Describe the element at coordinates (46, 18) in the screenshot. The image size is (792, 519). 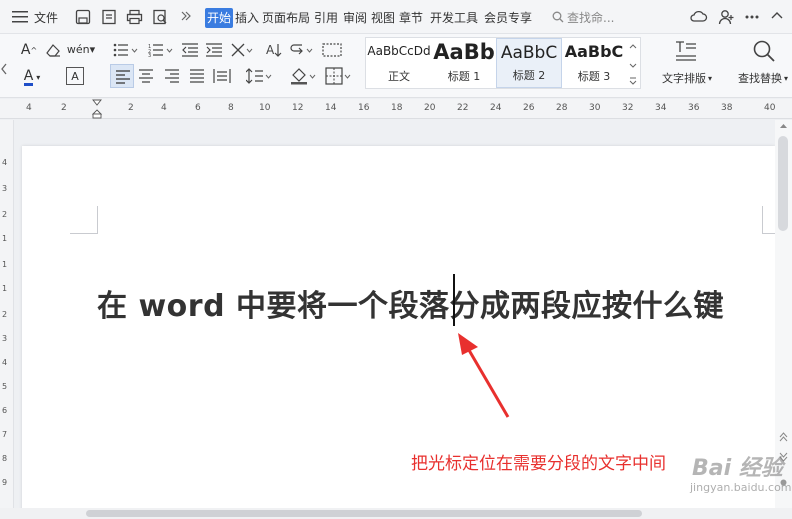
I see `file-menu: 文件` at that location.